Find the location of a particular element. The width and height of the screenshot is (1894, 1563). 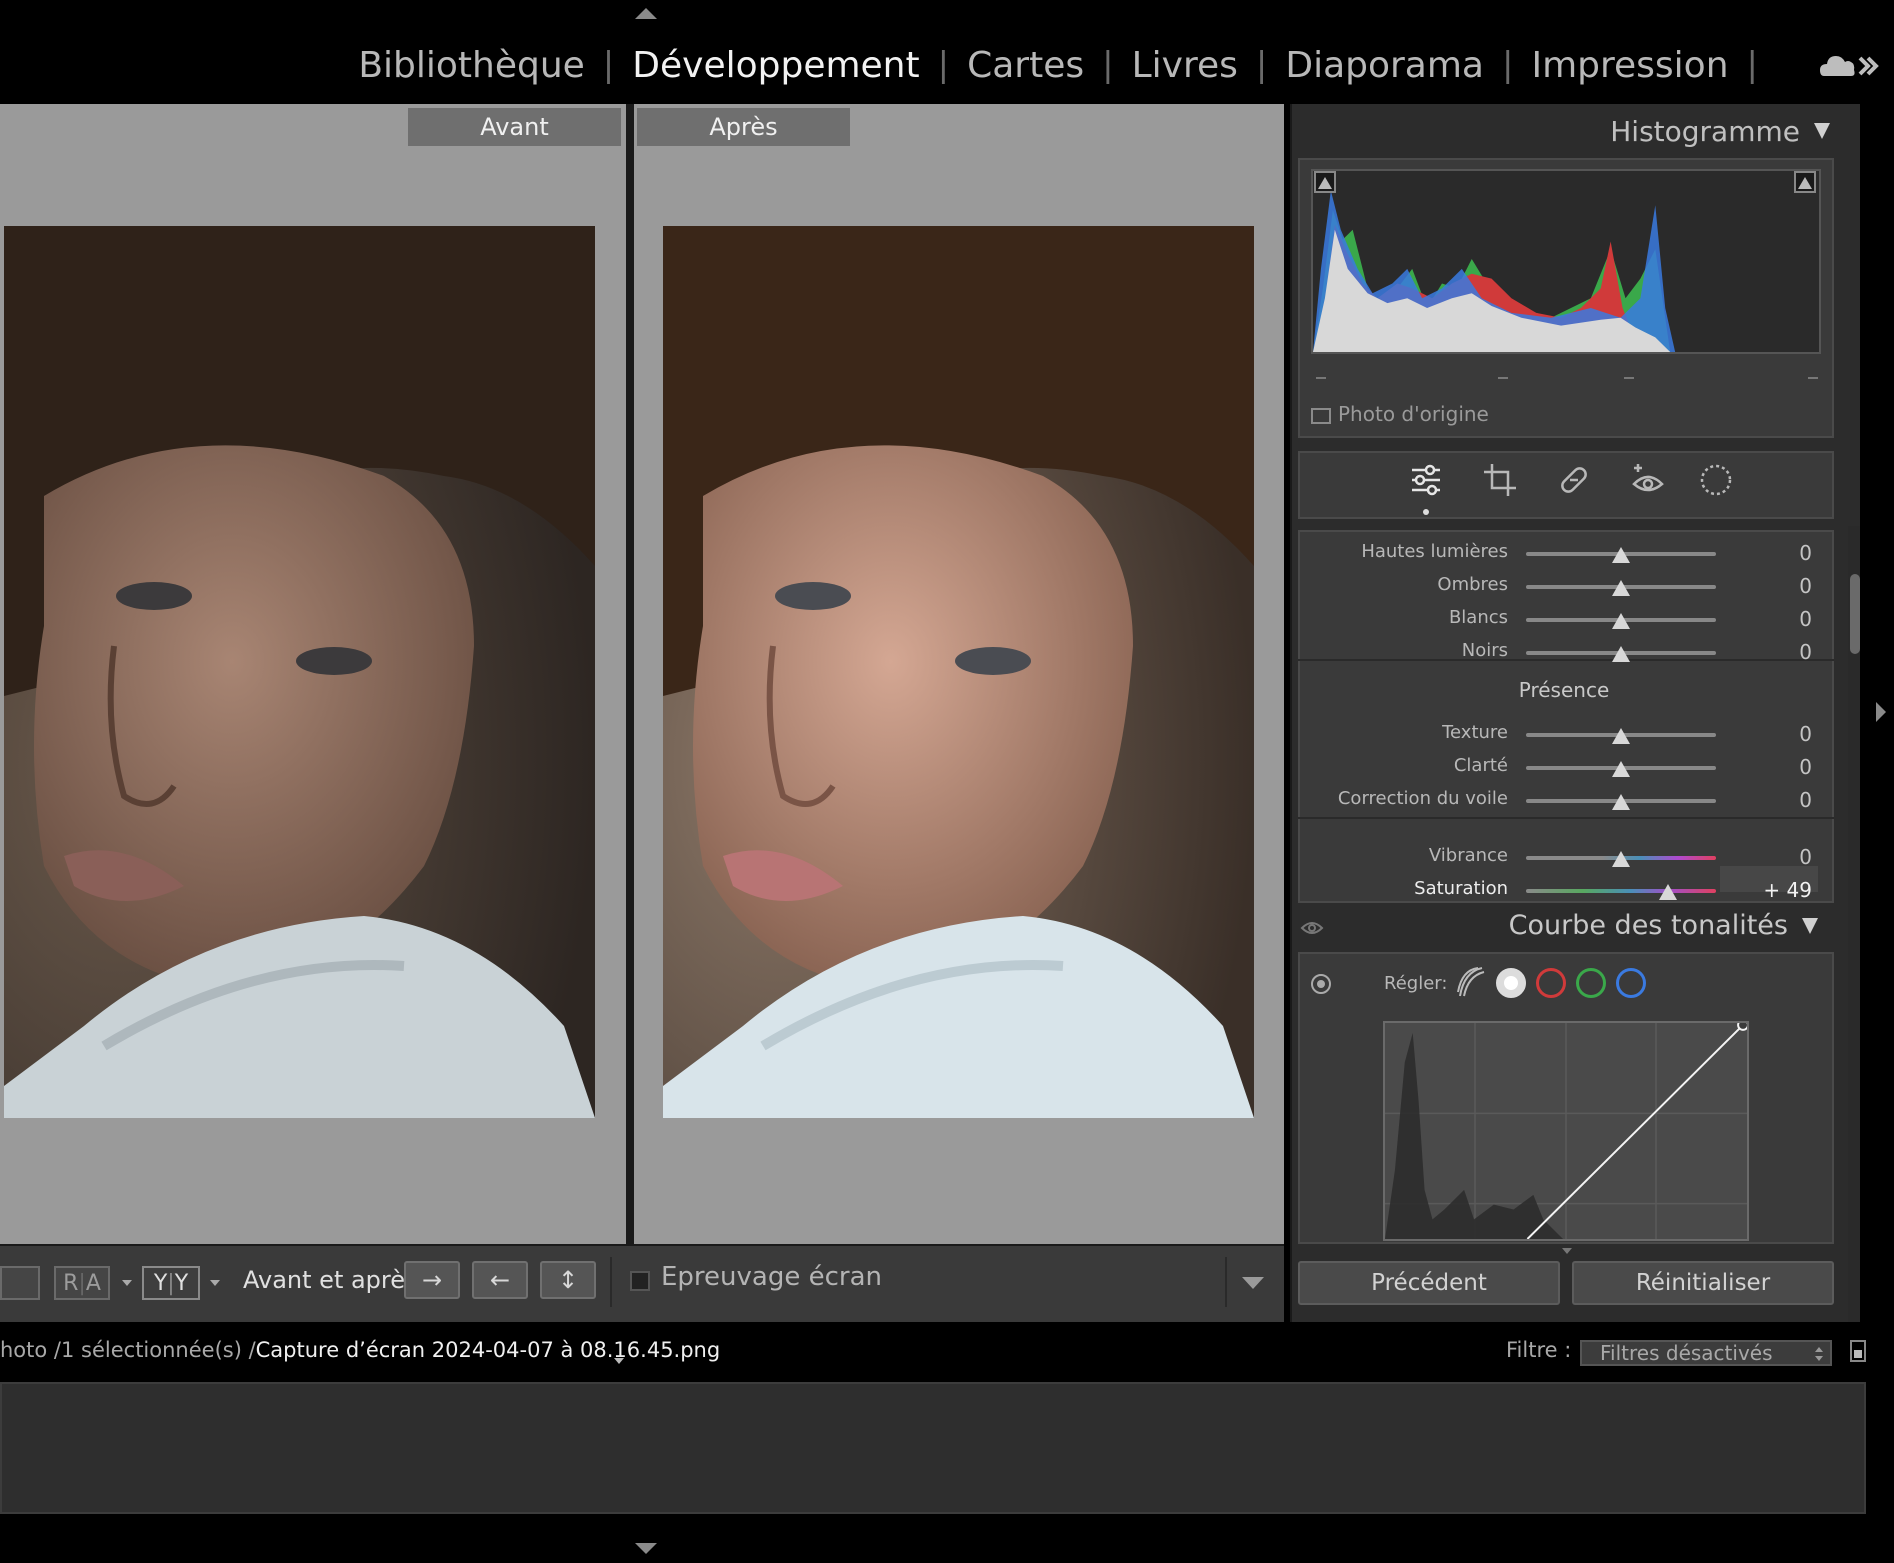

curve-channel-blue-icon is located at coordinates (1631, 983).